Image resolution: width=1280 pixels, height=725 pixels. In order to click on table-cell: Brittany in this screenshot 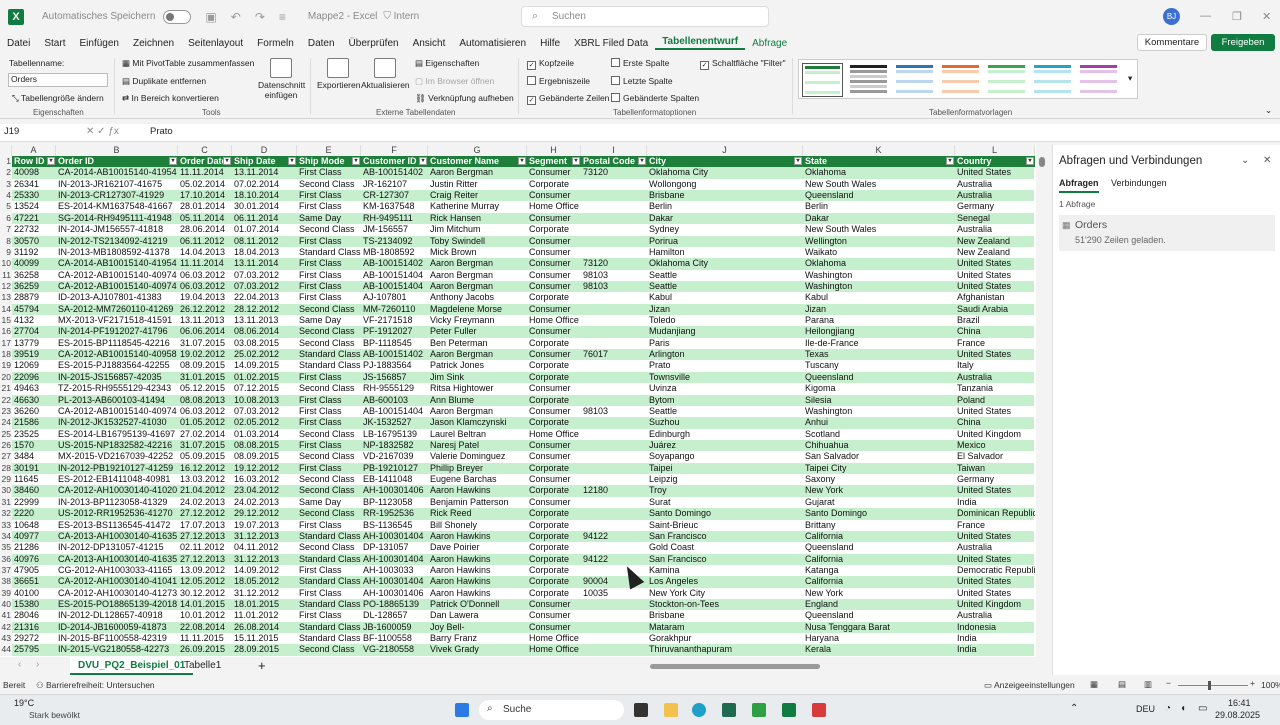, I will do `click(879, 525)`.